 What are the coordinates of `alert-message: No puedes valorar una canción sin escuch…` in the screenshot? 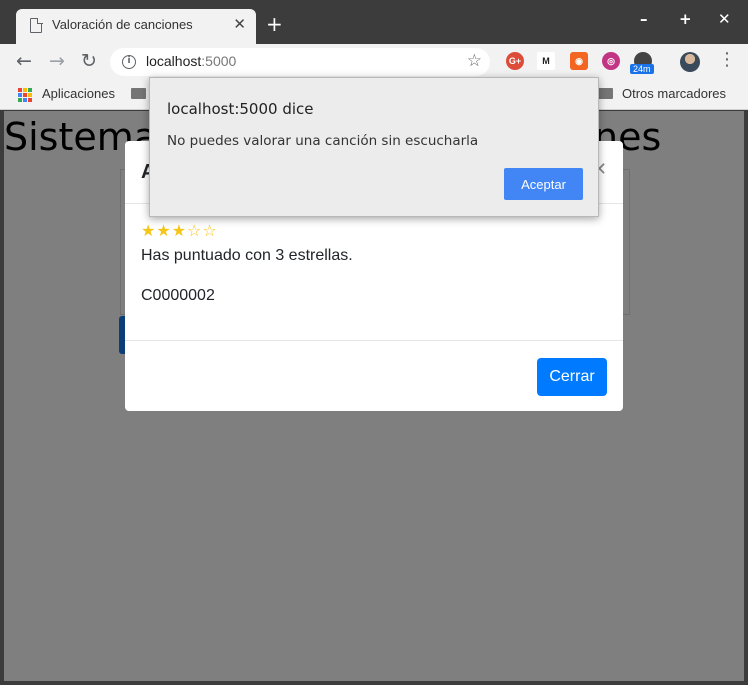 It's located at (323, 141).